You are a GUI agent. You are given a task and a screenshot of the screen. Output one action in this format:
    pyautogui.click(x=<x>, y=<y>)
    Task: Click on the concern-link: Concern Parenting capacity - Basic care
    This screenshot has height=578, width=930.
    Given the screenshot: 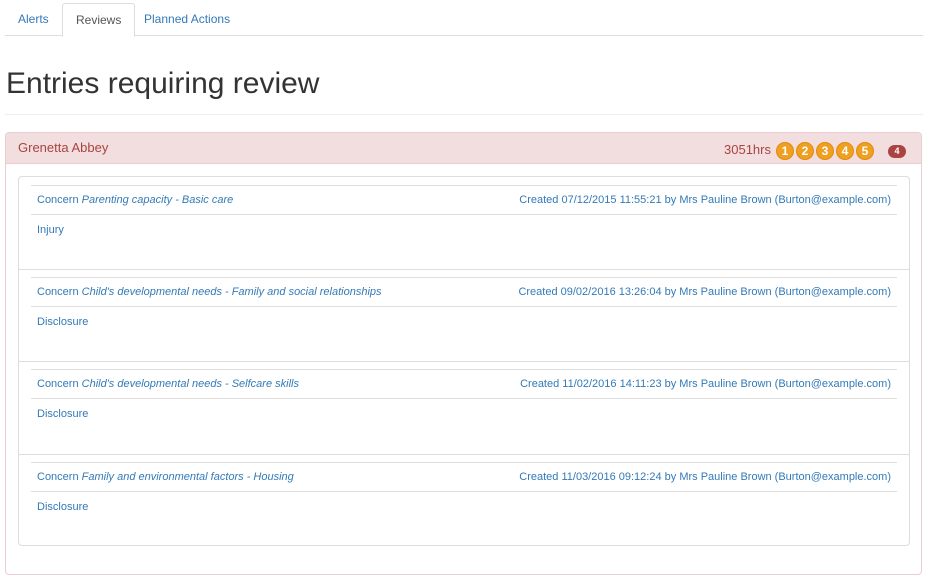 What is the action you would take?
    pyautogui.click(x=135, y=200)
    